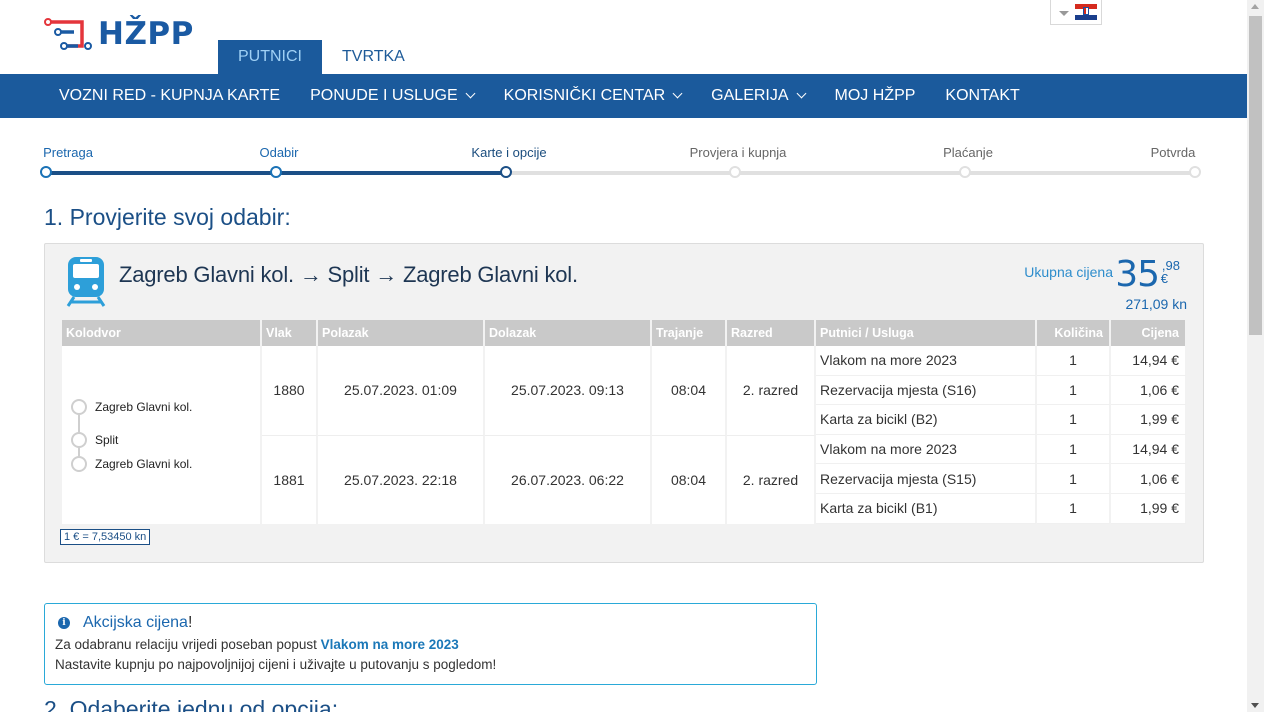  What do you see at coordinates (1156, 304) in the screenshot?
I see `total-price-kn: 271,09 kn` at bounding box center [1156, 304].